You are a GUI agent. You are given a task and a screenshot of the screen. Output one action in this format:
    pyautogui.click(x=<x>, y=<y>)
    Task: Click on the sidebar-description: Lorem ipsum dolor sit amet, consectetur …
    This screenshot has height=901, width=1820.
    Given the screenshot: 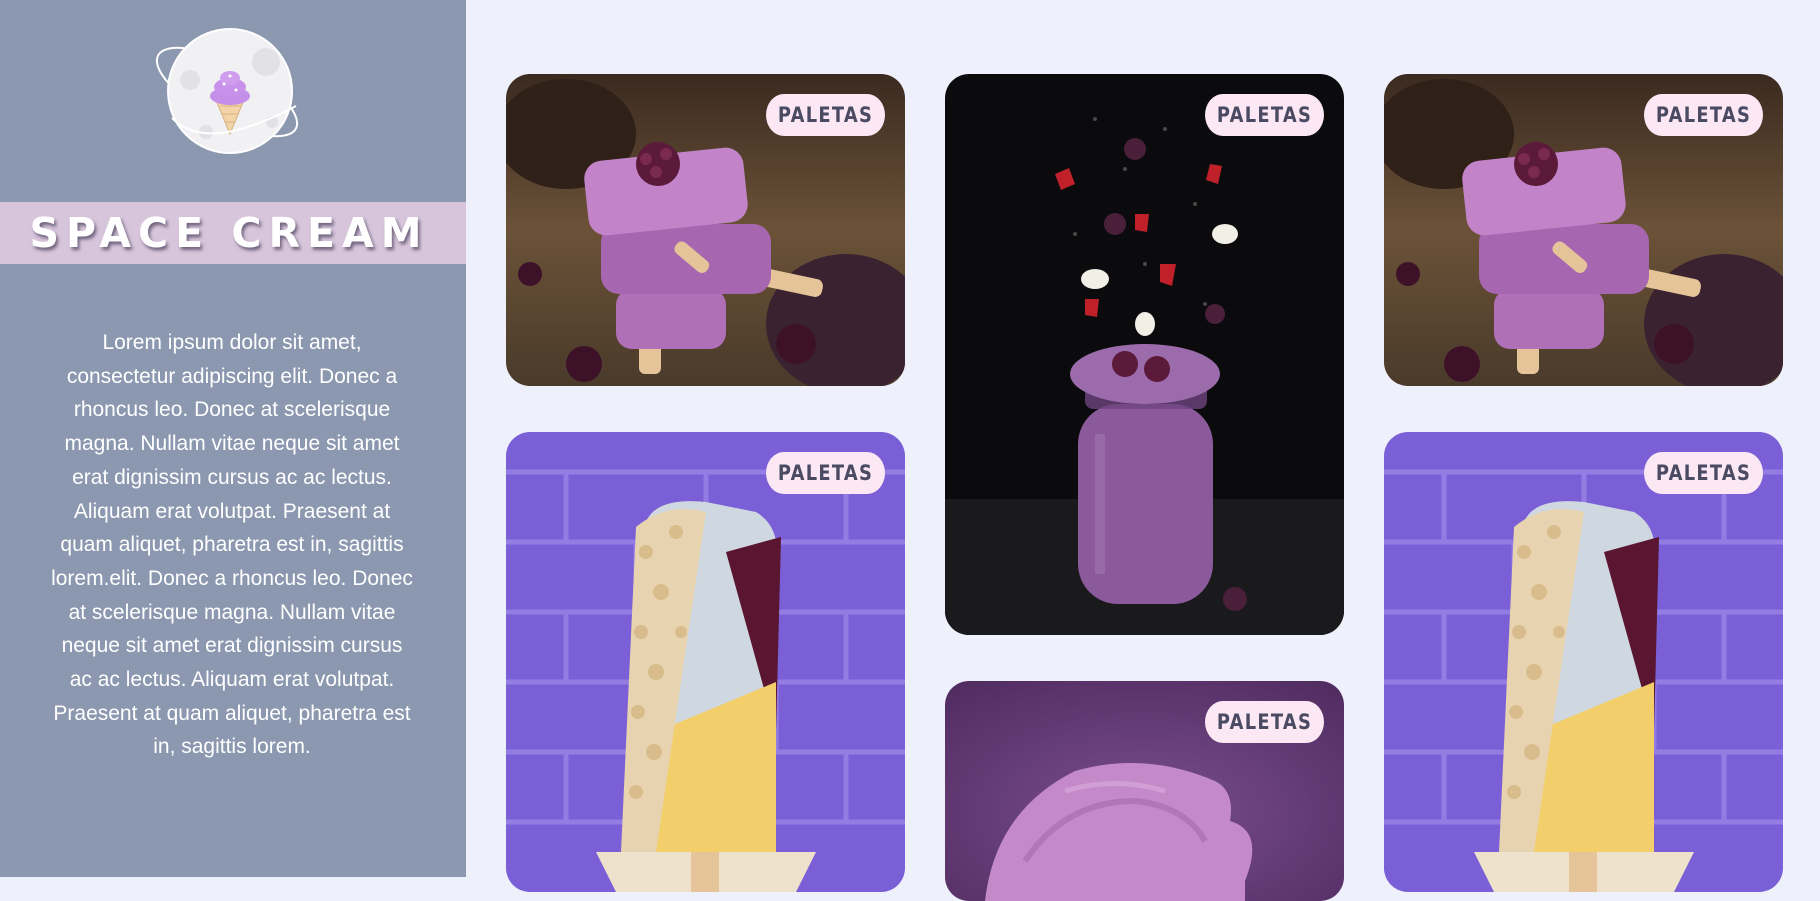 What is the action you would take?
    pyautogui.click(x=232, y=545)
    